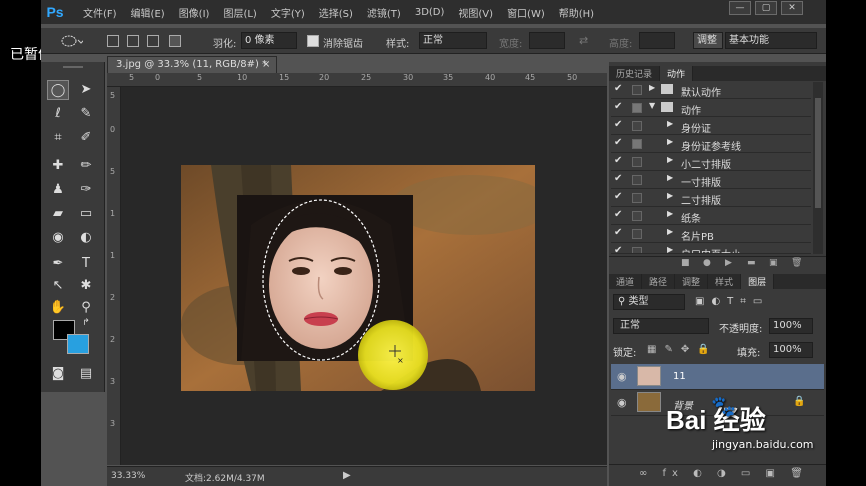 This screenshot has width=866, height=486. Describe the element at coordinates (711, 108) in the screenshot. I see `action-row: ✔ ▼ 动作` at that location.